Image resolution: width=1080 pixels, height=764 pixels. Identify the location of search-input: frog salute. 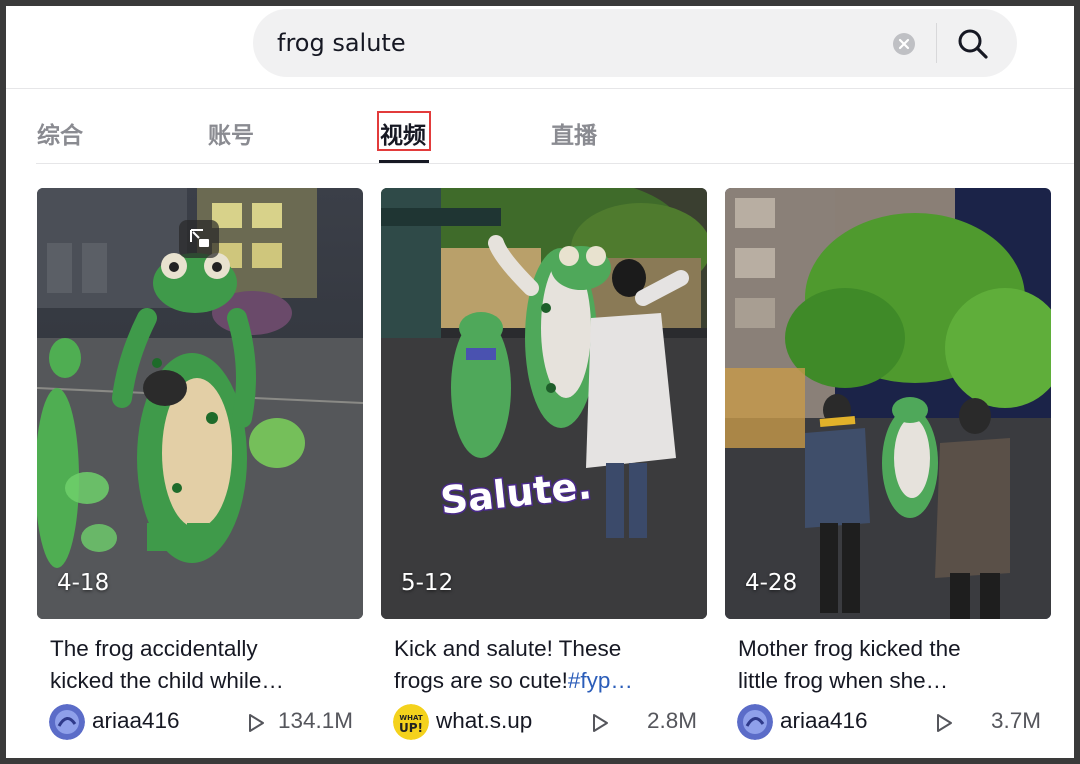
(341, 43).